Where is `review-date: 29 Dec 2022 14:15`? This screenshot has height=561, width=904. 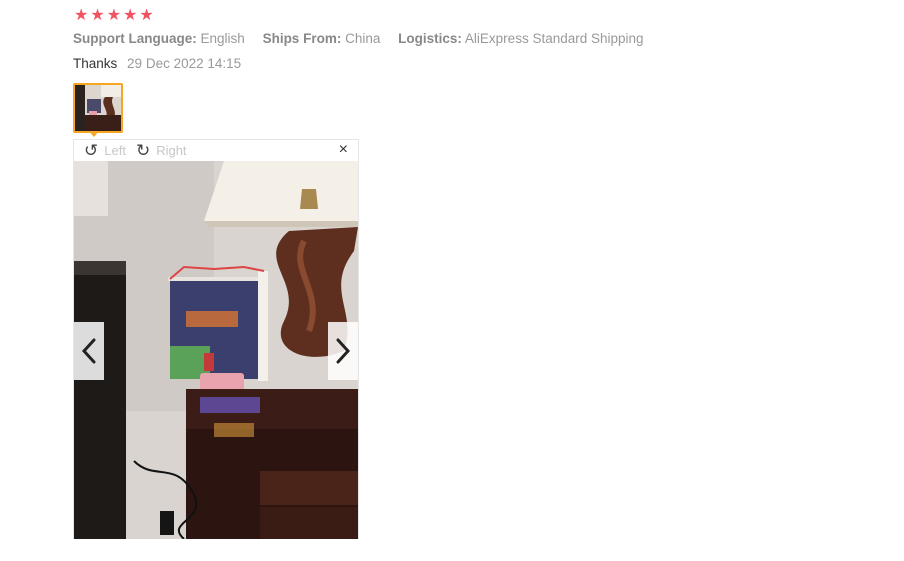 review-date: 29 Dec 2022 14:15 is located at coordinates (184, 63).